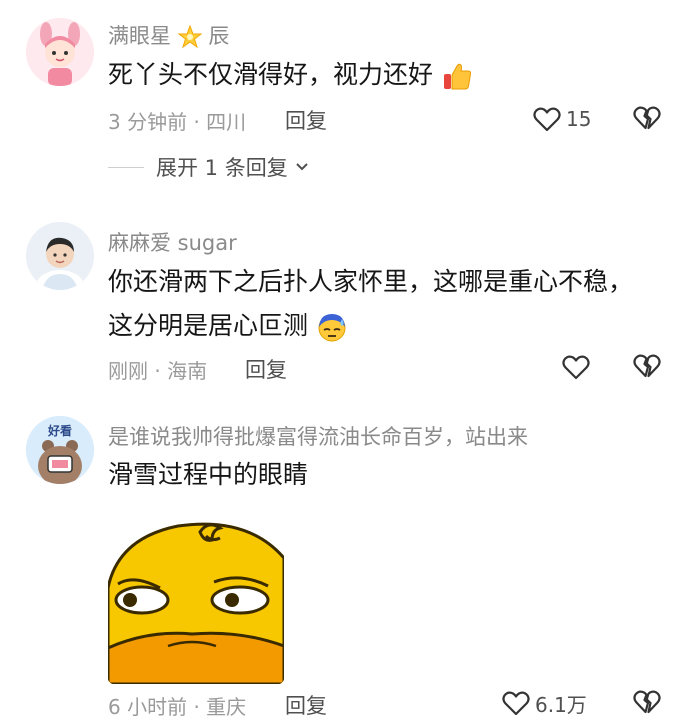 This screenshot has height=722, width=690. I want to click on comment-text-content: 死丫头不仅滑得好，视力还好, so click(271, 74).